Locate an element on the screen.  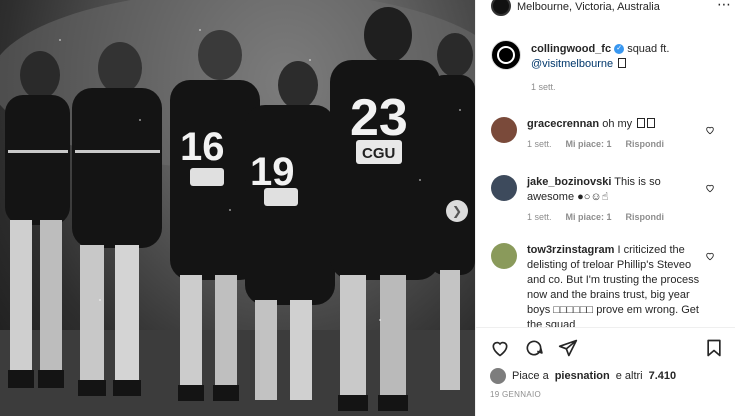
liker-username: piesnation is located at coordinates (582, 376).